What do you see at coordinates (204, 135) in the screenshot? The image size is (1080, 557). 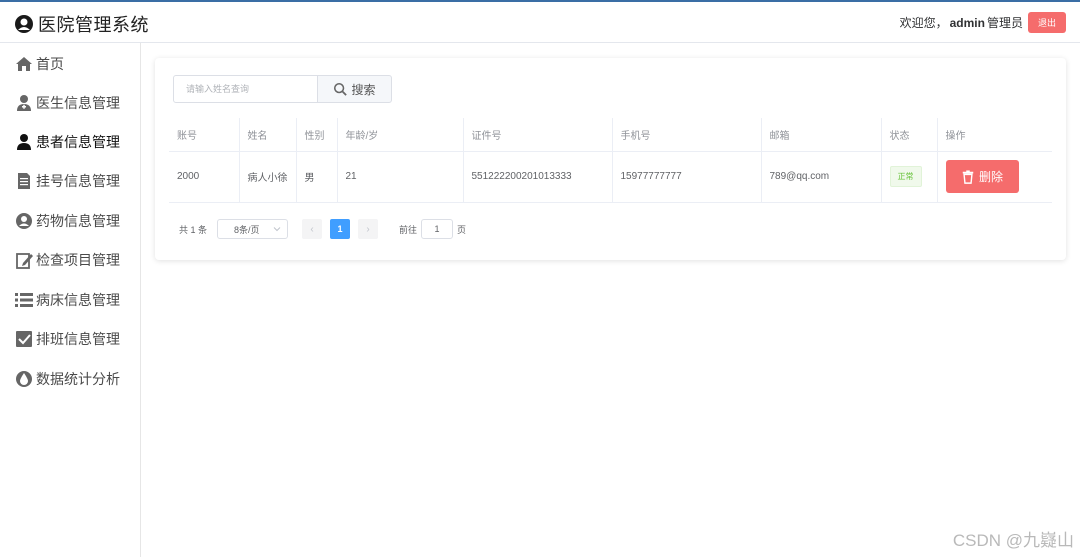 I see `column-header: 账号` at bounding box center [204, 135].